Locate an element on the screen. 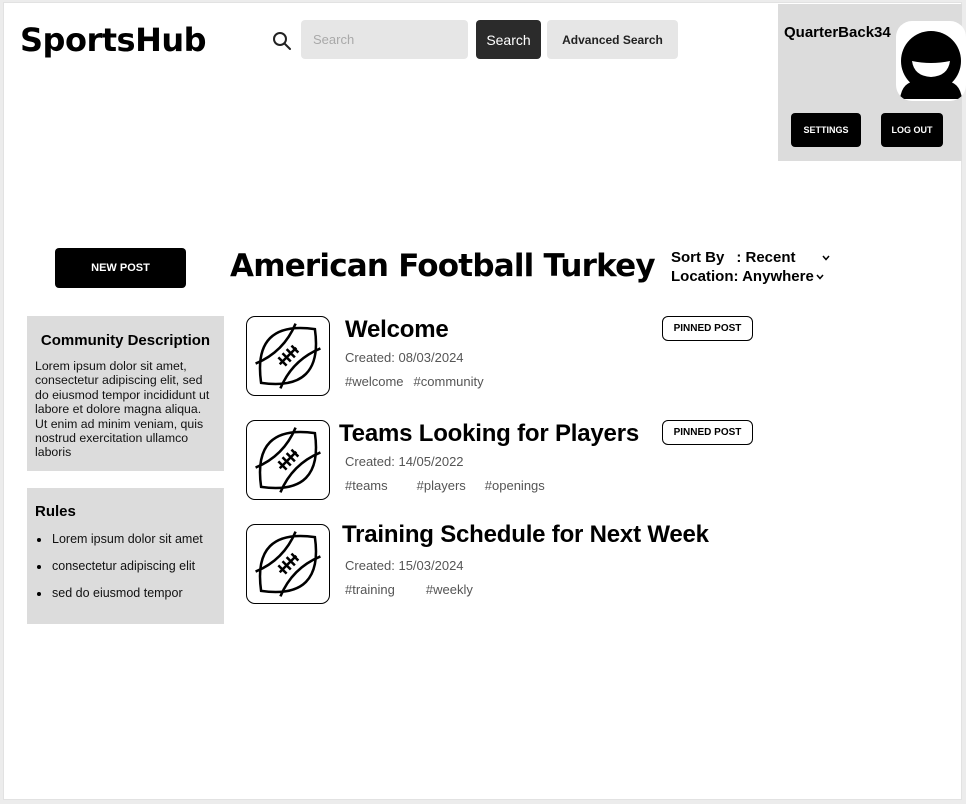  sort-dropdown: Sort By : Recent is located at coordinates (750, 257).